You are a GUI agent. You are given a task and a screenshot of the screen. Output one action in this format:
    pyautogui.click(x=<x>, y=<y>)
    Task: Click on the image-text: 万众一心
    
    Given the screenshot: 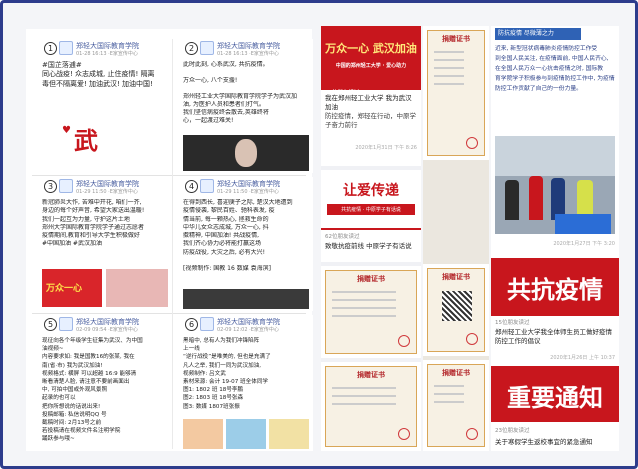 What is the action you would take?
    pyautogui.click(x=64, y=289)
    